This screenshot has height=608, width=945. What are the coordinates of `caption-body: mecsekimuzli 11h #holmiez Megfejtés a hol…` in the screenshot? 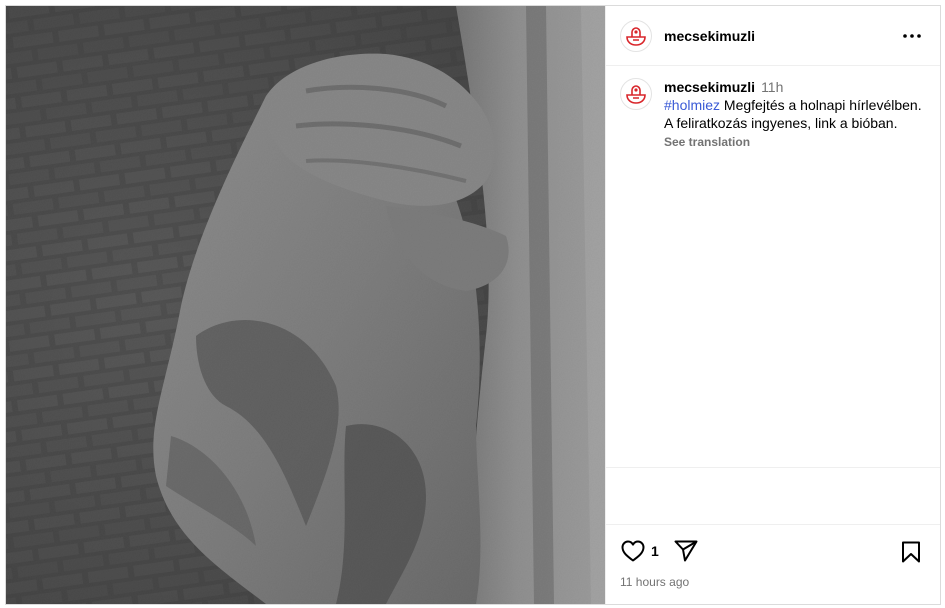 It's located at (794, 114).